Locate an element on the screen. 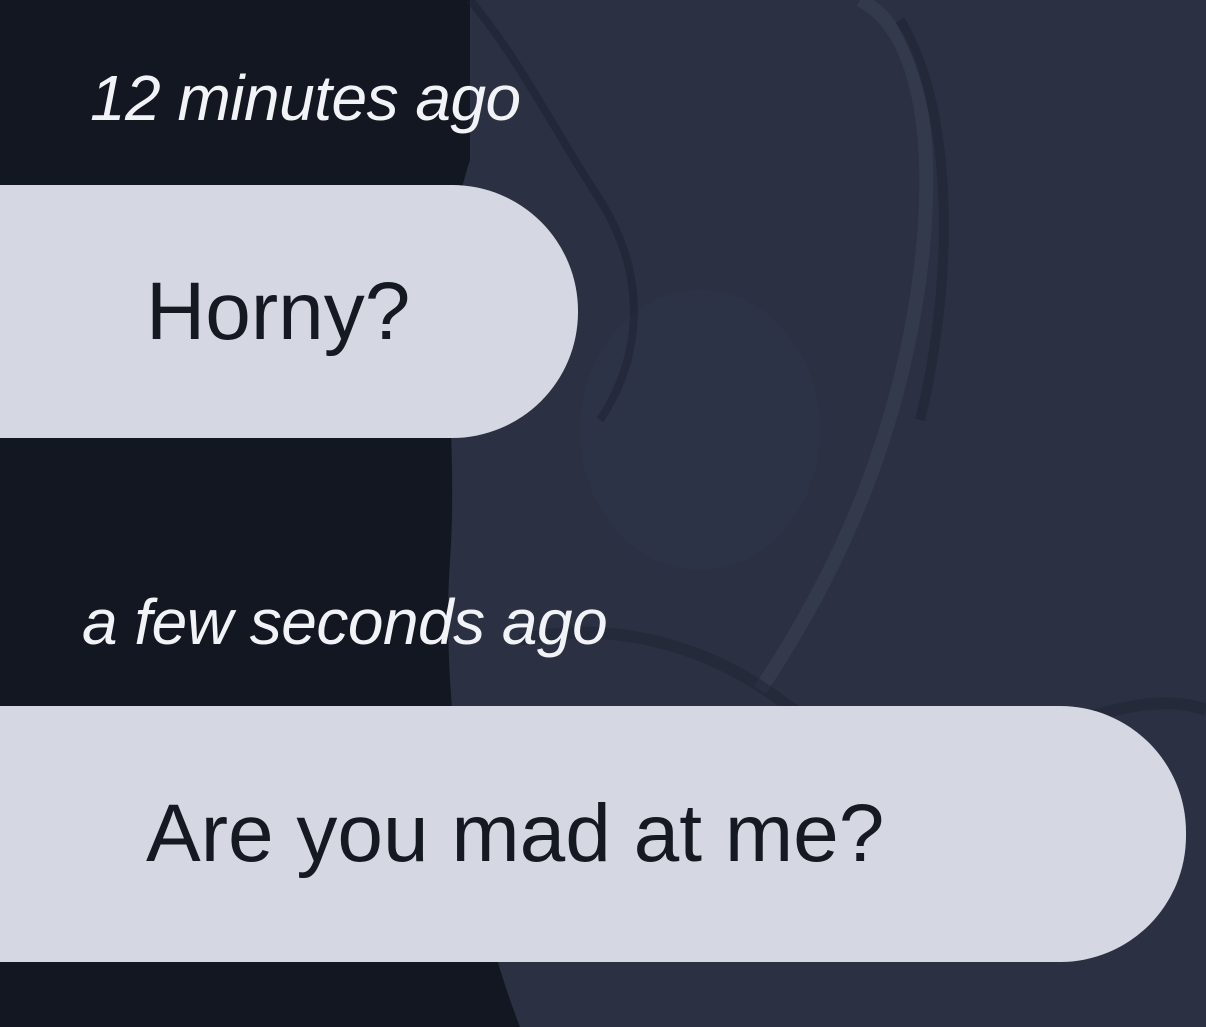 This screenshot has height=1027, width=1206. message-timestamp: 12 minutes ago is located at coordinates (305, 98).